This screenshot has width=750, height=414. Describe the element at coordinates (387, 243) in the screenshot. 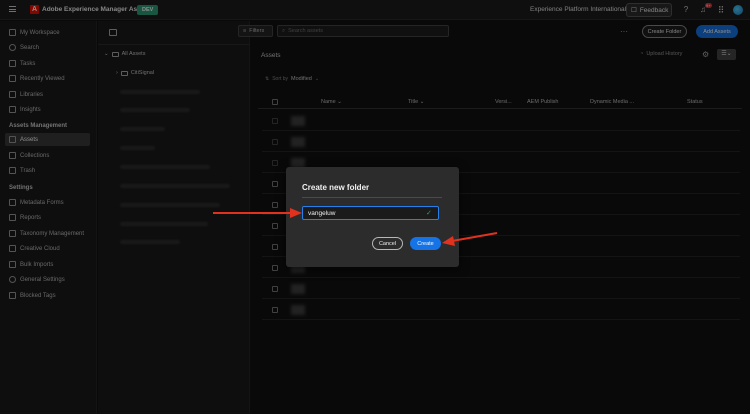

I see `cancel-button: Cancel` at that location.